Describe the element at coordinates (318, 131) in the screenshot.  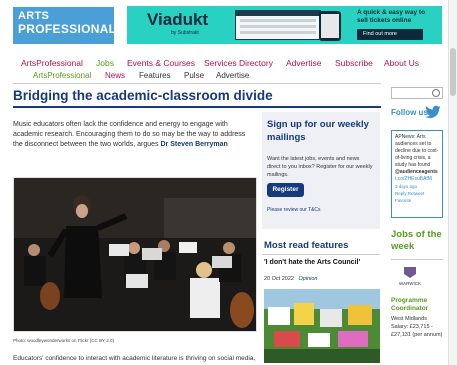
I see `signup-heading: Sign up for our weekly mailings` at that location.